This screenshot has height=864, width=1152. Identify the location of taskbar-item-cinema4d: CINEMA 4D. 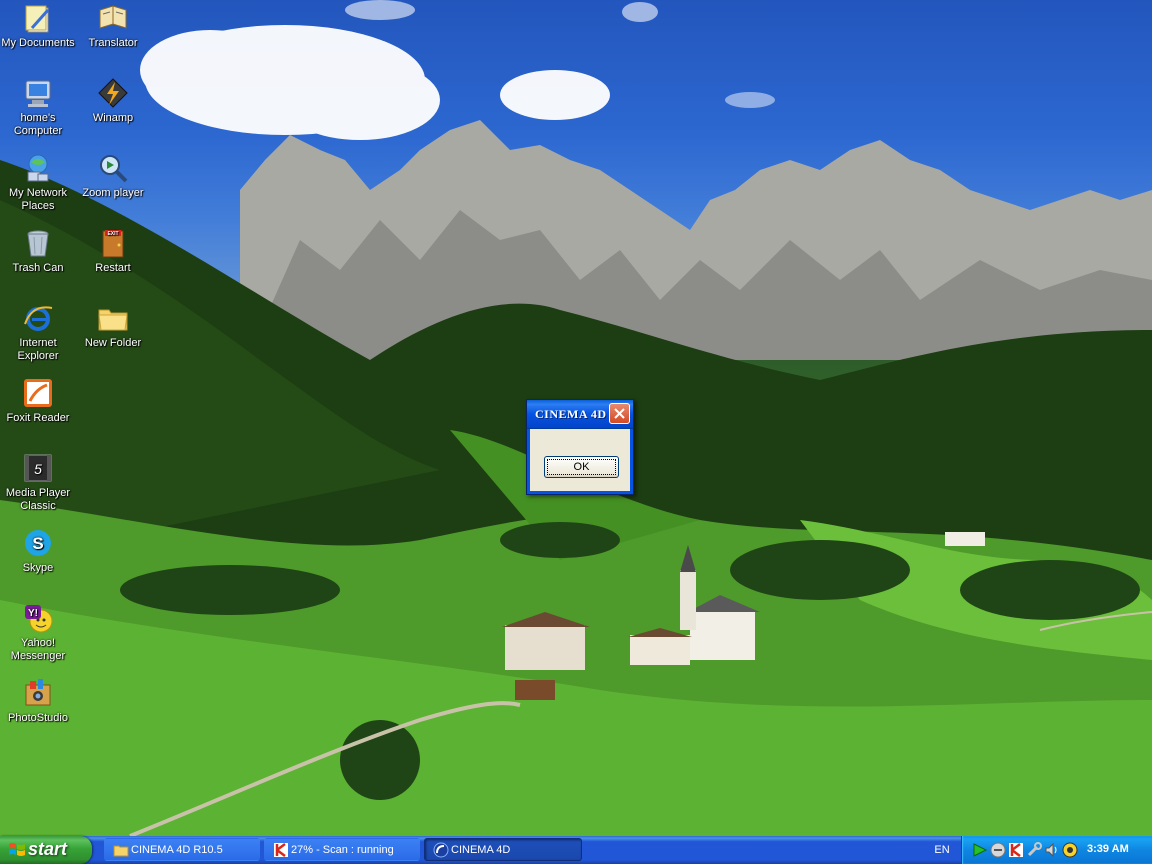
(503, 849).